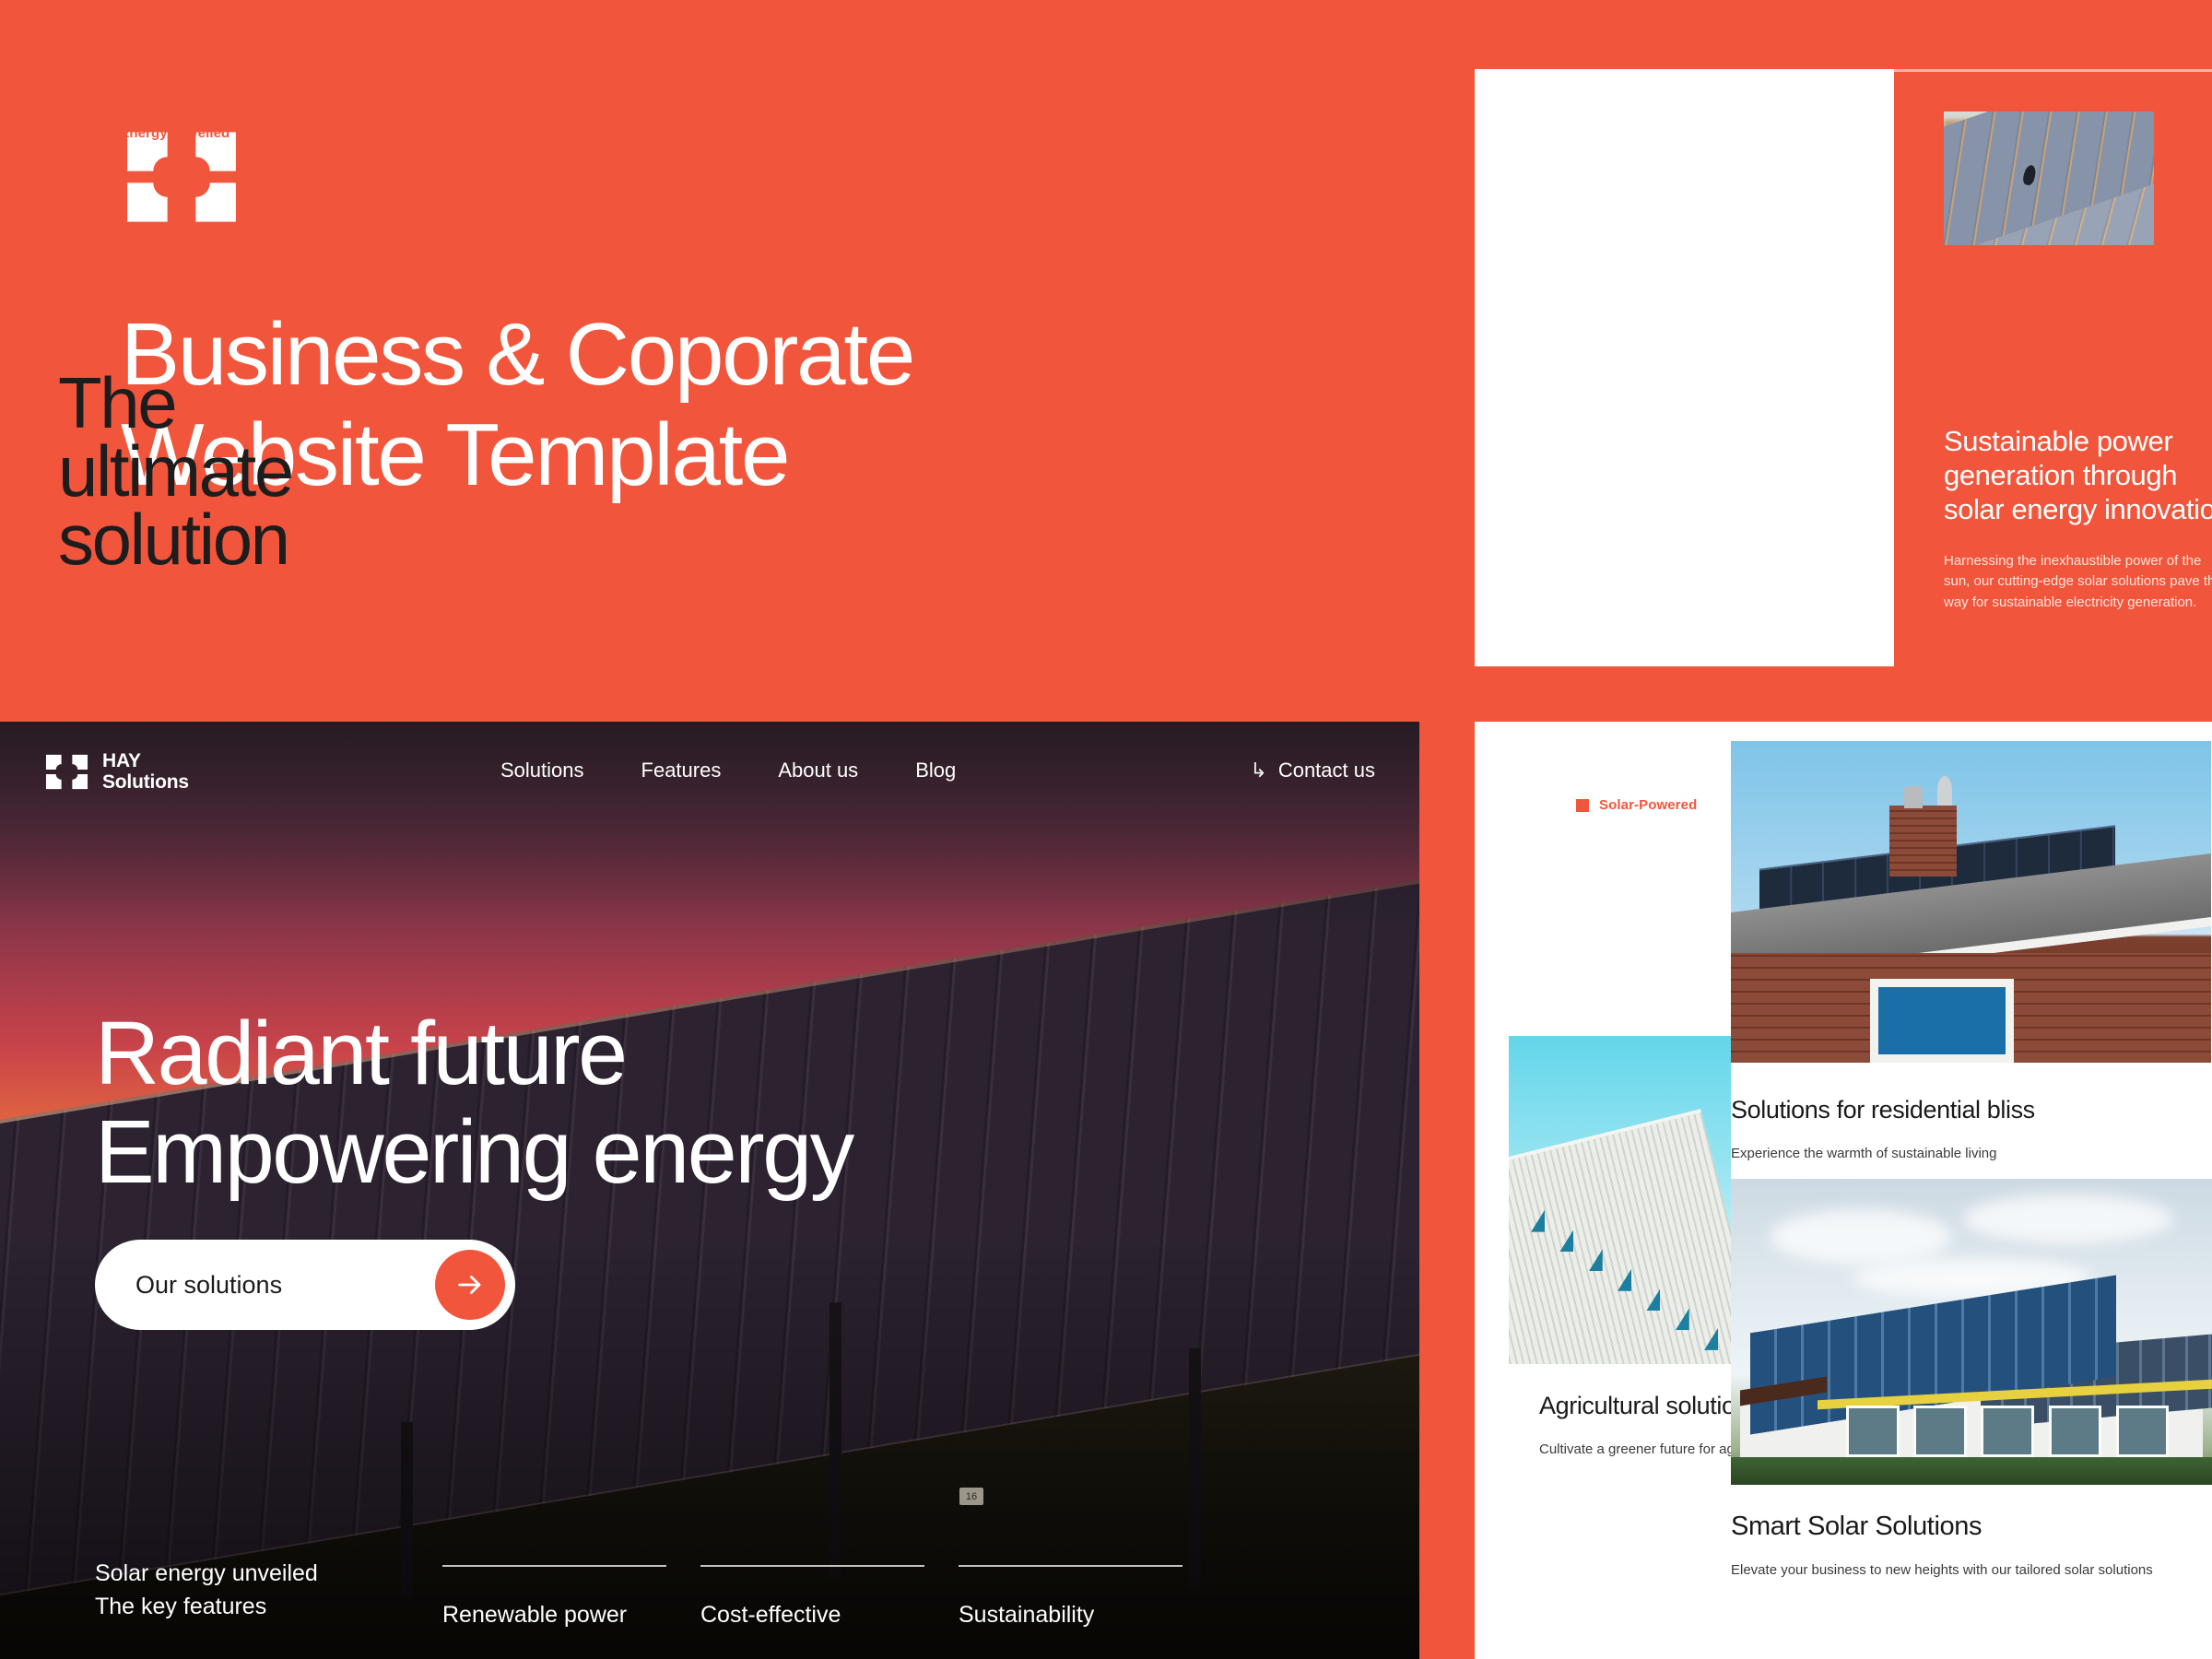  I want to click on feature-label: Renewable power, so click(535, 1615).